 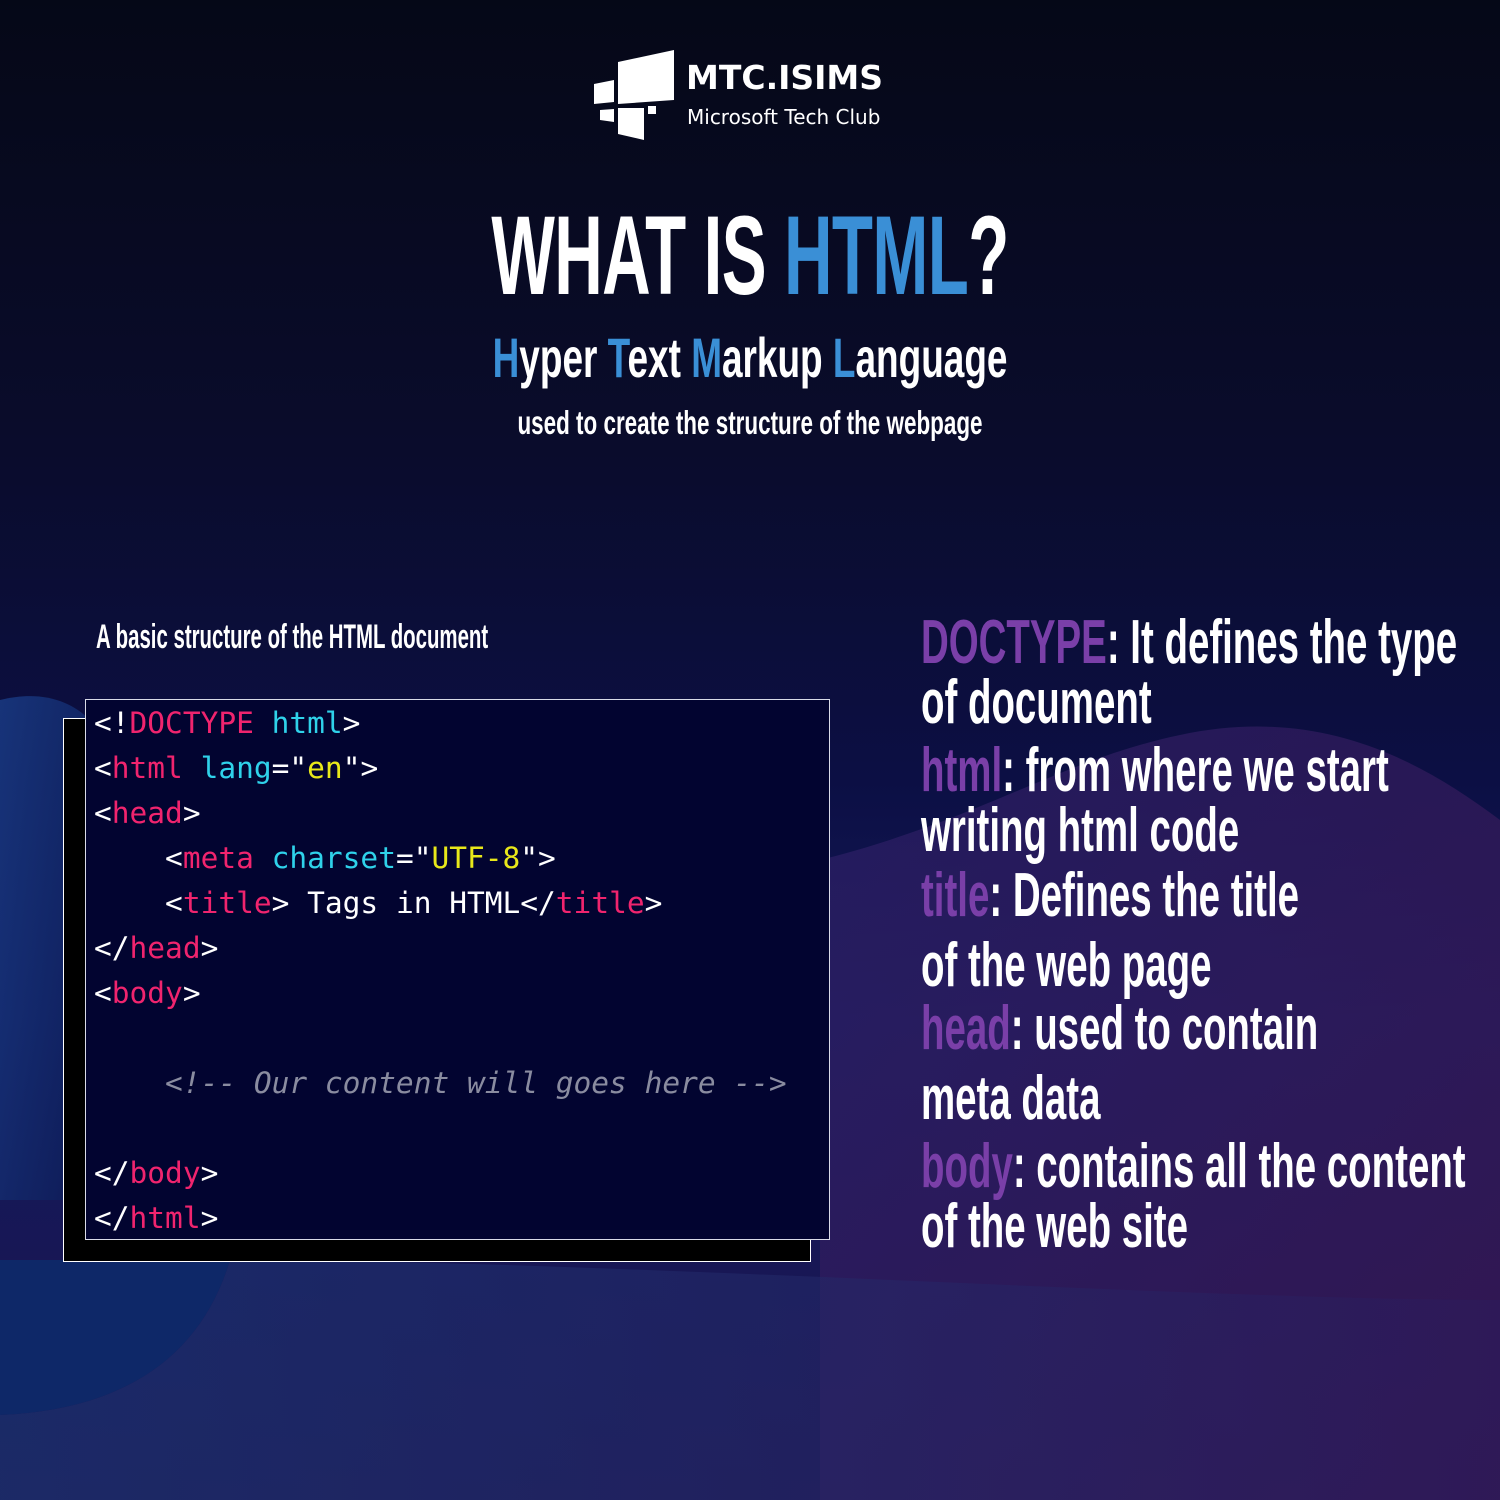 I want to click on code-line: </html>, so click(x=156, y=1218).